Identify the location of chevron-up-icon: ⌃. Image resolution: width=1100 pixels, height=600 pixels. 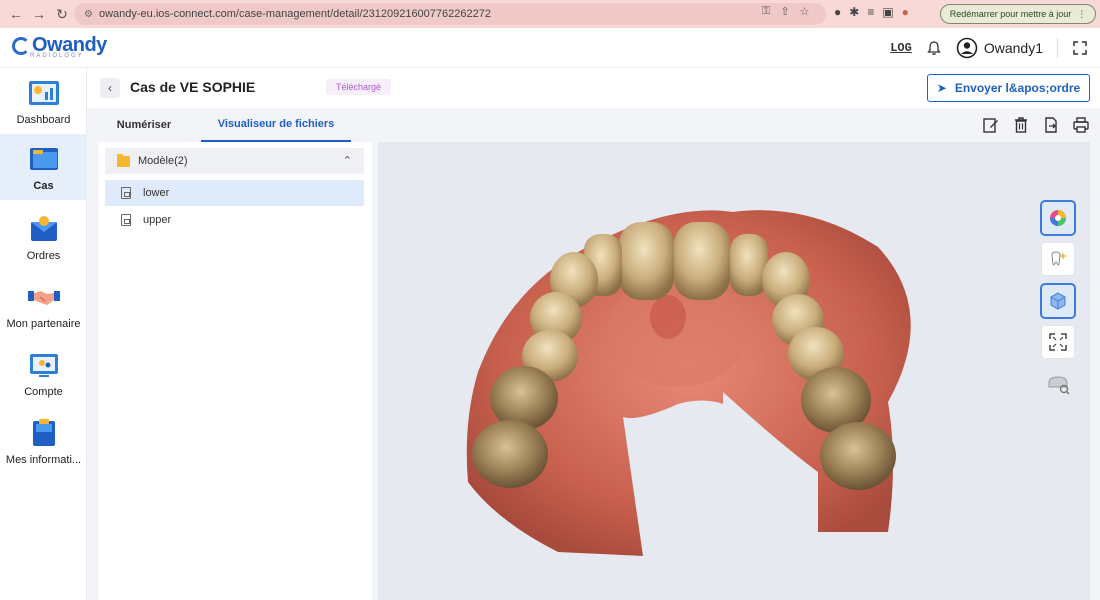
(347, 160).